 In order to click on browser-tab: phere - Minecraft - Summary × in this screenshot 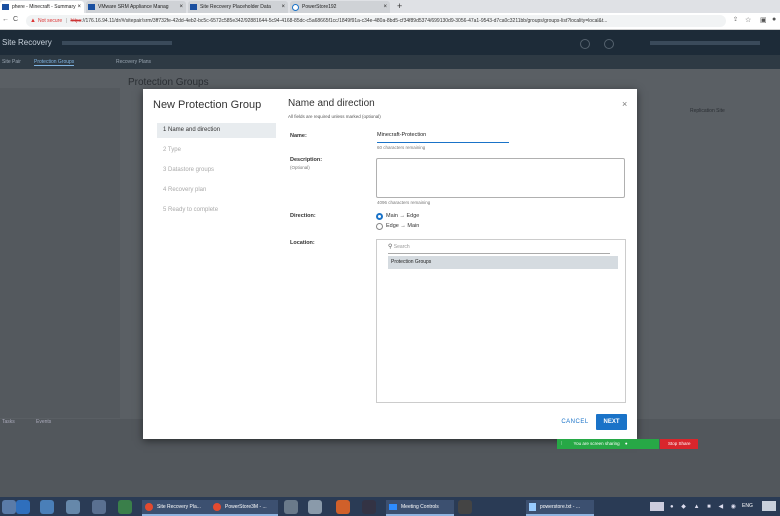, I will do `click(42, 7)`.